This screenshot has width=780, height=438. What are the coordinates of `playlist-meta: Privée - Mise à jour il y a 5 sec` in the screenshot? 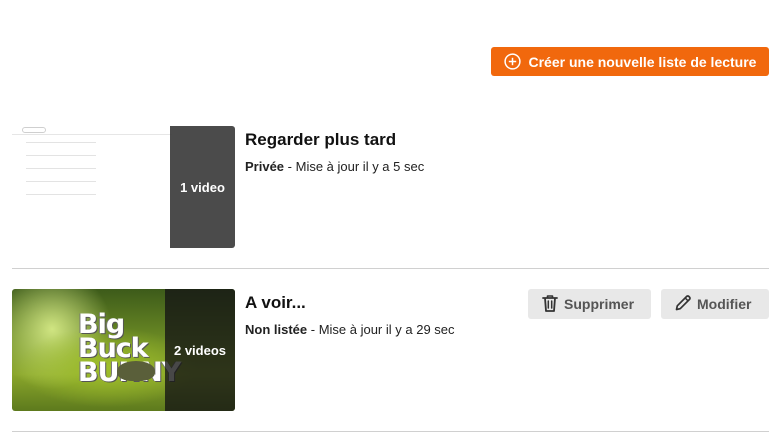 It's located at (334, 166).